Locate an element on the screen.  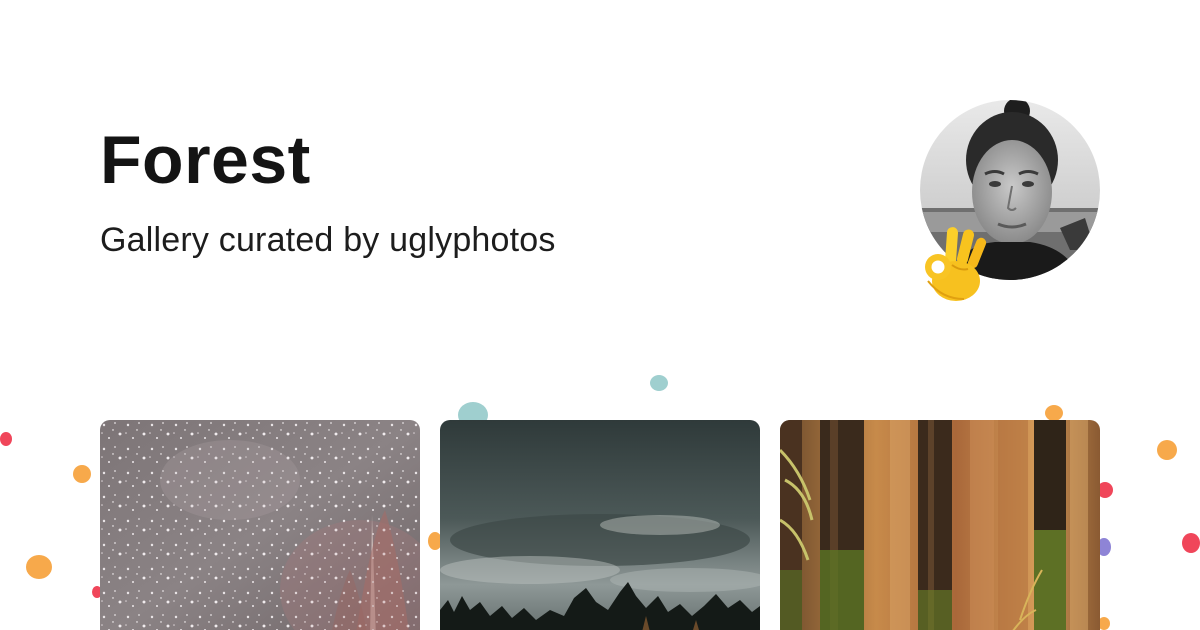
page-subtitle: Gallery curated by uglyphotos is located at coordinates (328, 240).